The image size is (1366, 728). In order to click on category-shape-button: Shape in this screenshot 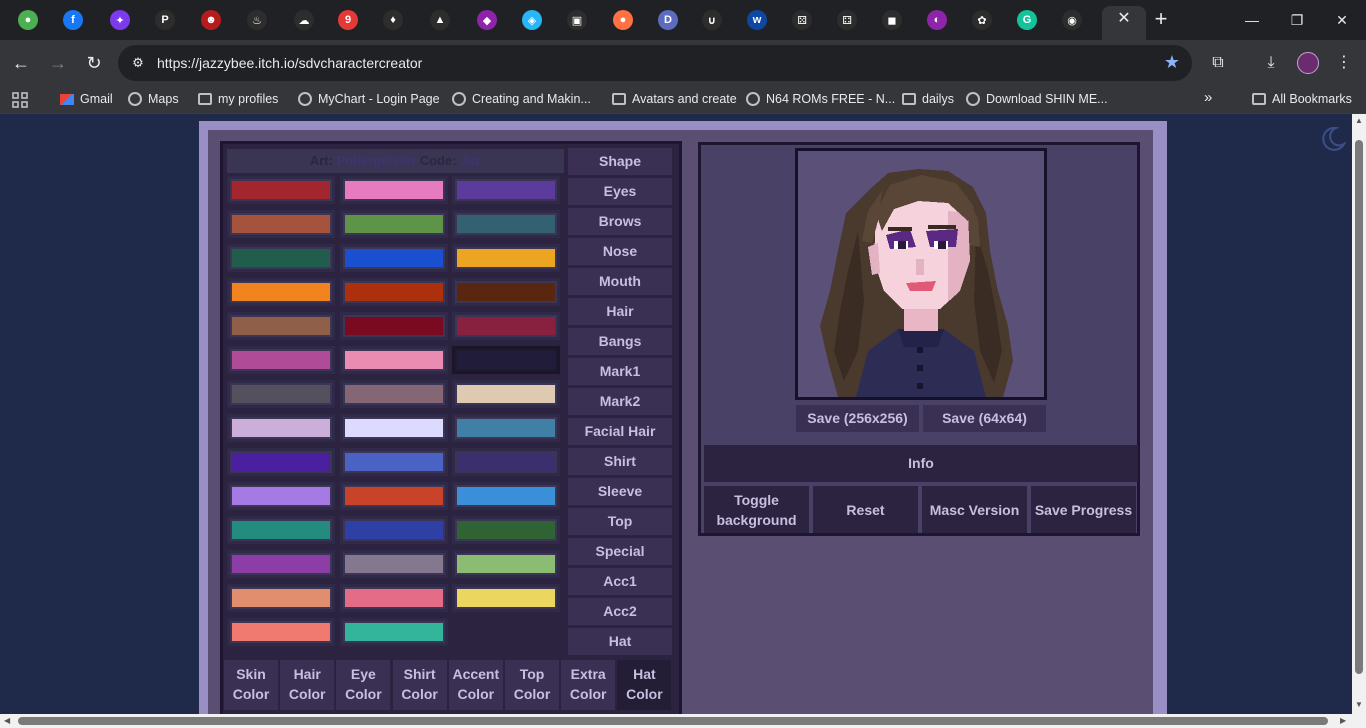, I will do `click(620, 161)`.